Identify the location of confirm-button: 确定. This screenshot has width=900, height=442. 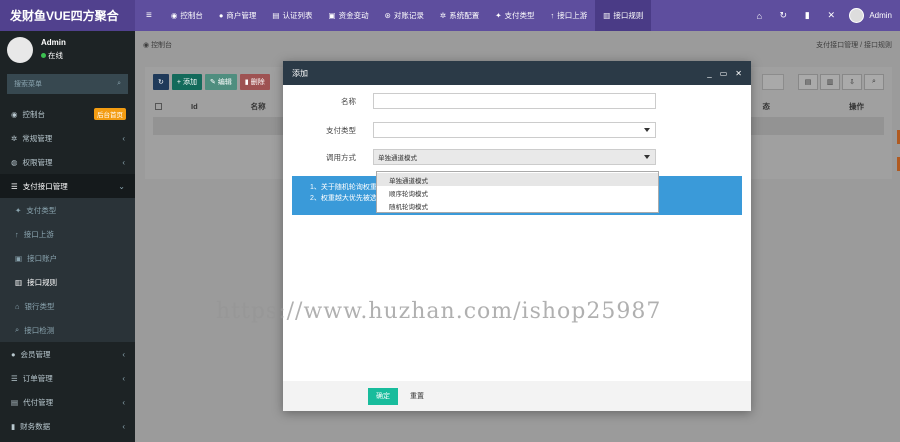
(383, 396).